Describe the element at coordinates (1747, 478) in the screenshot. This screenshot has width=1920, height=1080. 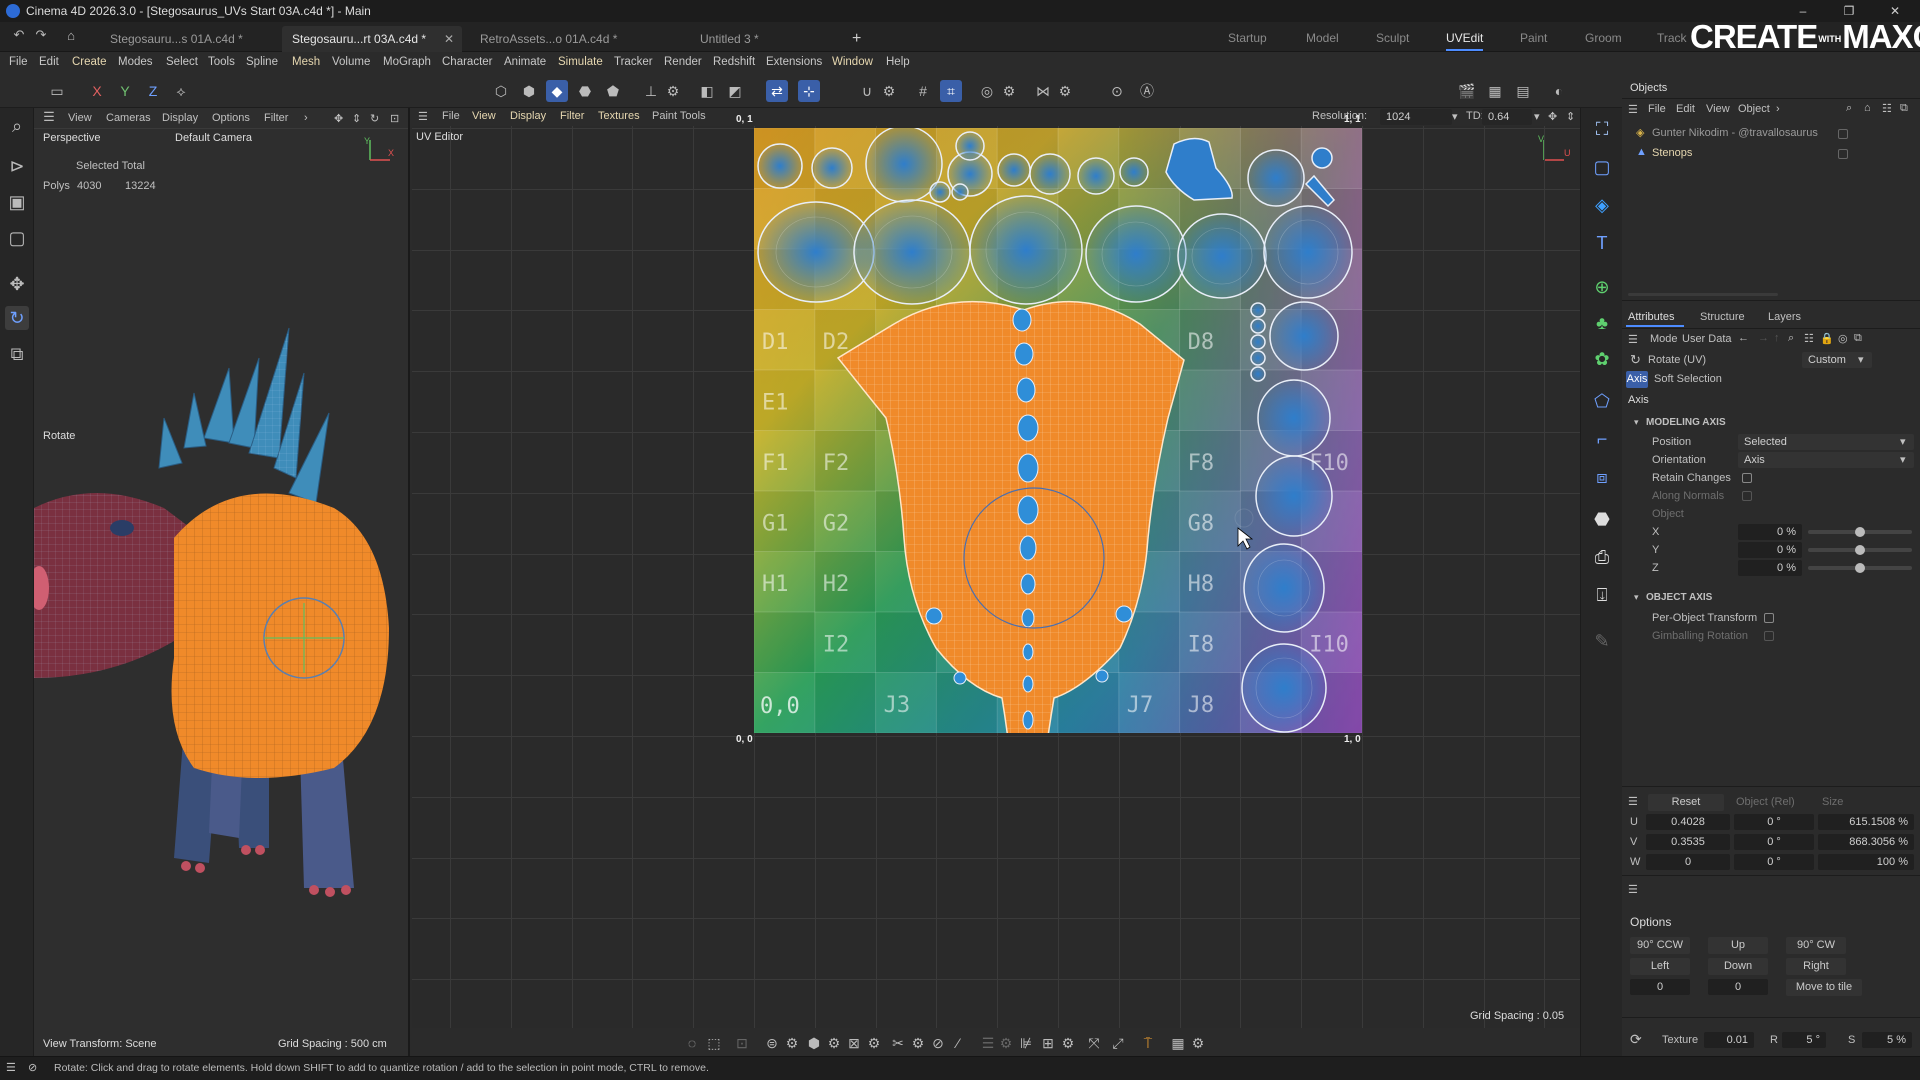
I see `retain-changes-checkbox` at that location.